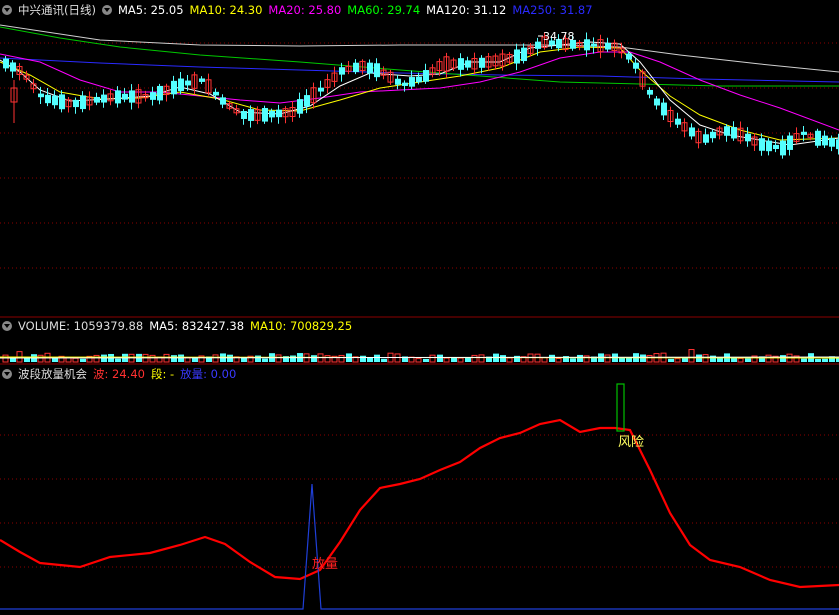  What do you see at coordinates (419, 374) in the screenshot?
I see `indicator-header: 波段放量机会 波: 24.40 段: - 放量: 0.00` at bounding box center [419, 374].